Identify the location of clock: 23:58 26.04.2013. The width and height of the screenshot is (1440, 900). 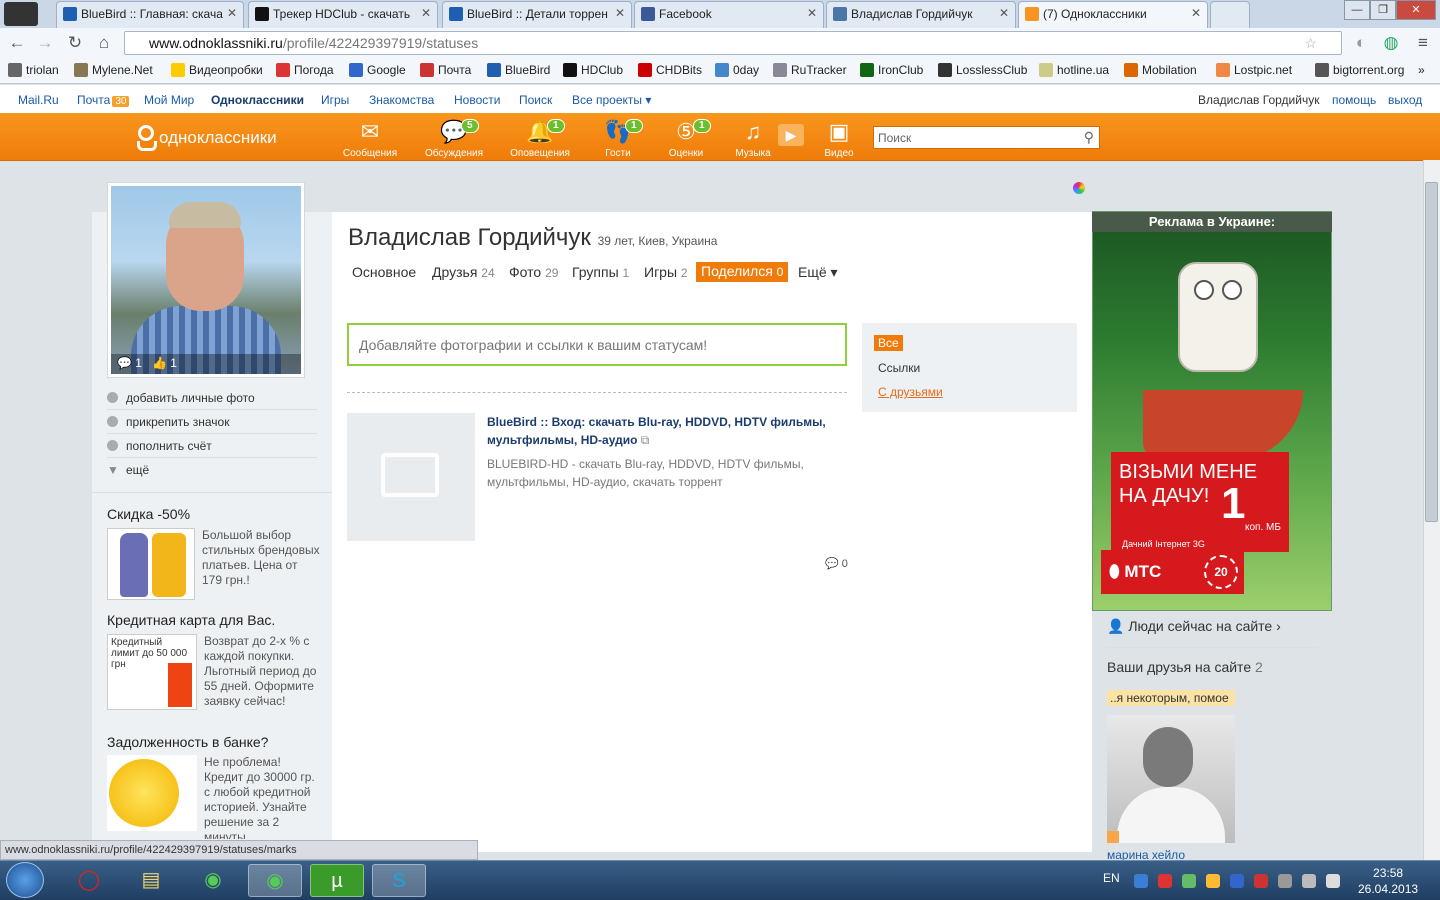
(1388, 881).